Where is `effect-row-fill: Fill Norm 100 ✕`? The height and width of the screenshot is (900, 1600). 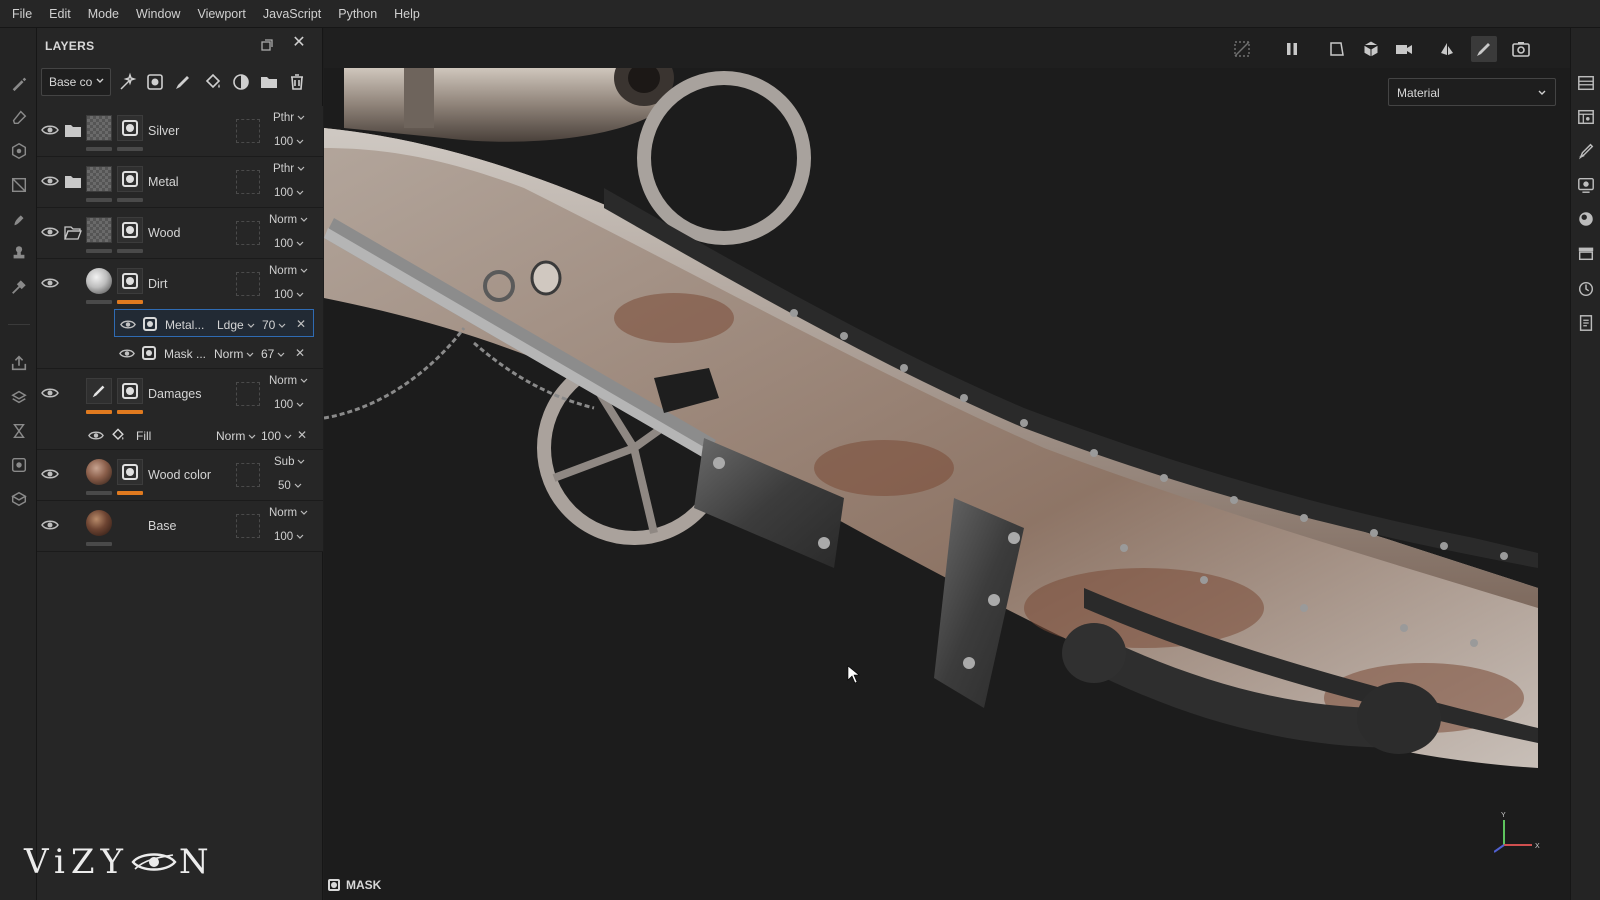 effect-row-fill: Fill Norm 100 ✕ is located at coordinates (199, 435).